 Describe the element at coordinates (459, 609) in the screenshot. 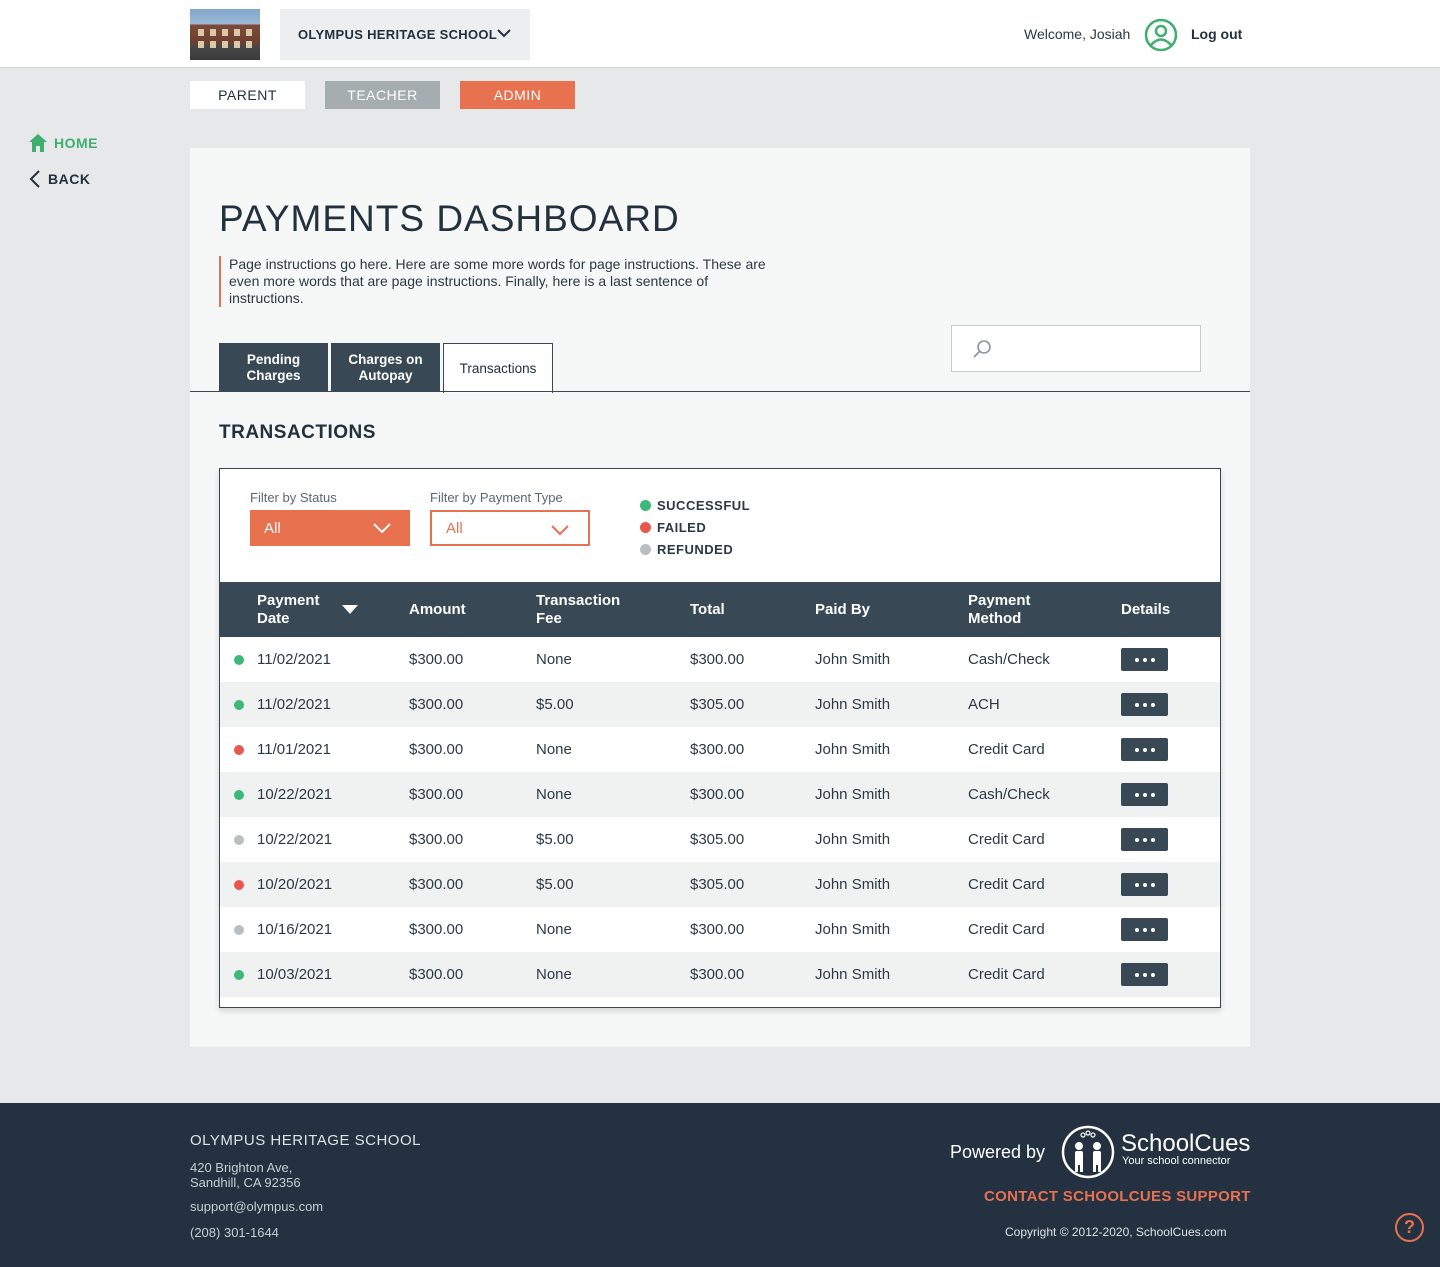

I see `column-header-amount: Amount` at that location.